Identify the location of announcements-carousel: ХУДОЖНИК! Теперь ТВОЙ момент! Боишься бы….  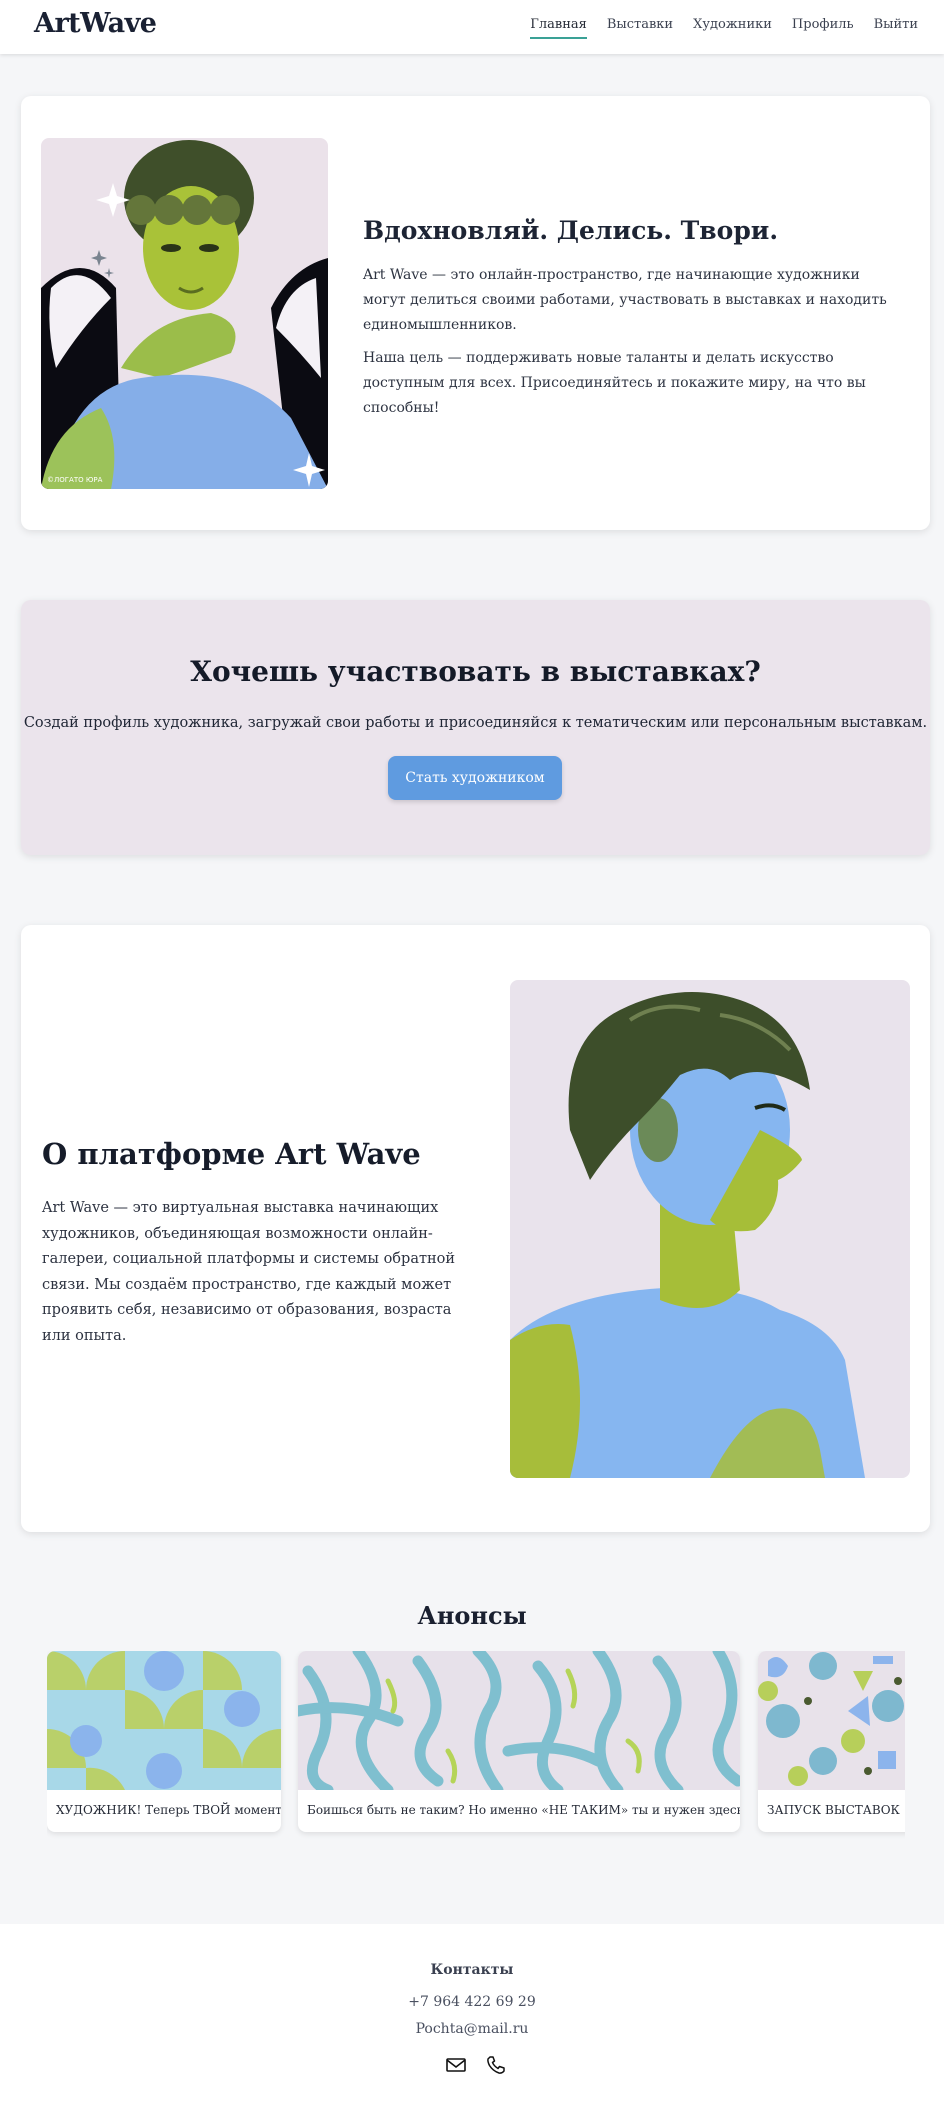
(476, 1746).